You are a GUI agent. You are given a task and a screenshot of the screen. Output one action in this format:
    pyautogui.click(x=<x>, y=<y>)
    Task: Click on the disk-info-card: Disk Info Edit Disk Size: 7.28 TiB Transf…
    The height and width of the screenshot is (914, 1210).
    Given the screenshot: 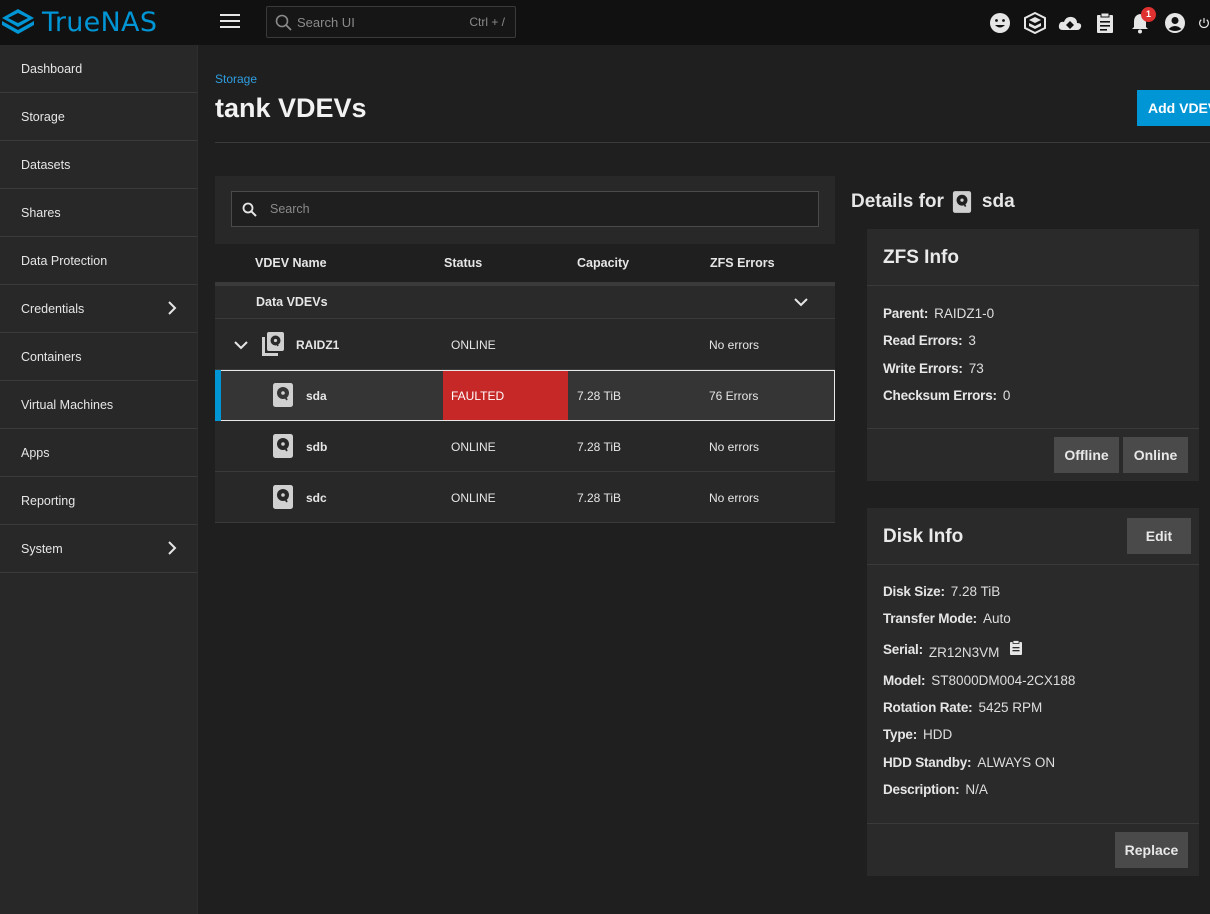 What is the action you would take?
    pyautogui.click(x=1033, y=692)
    